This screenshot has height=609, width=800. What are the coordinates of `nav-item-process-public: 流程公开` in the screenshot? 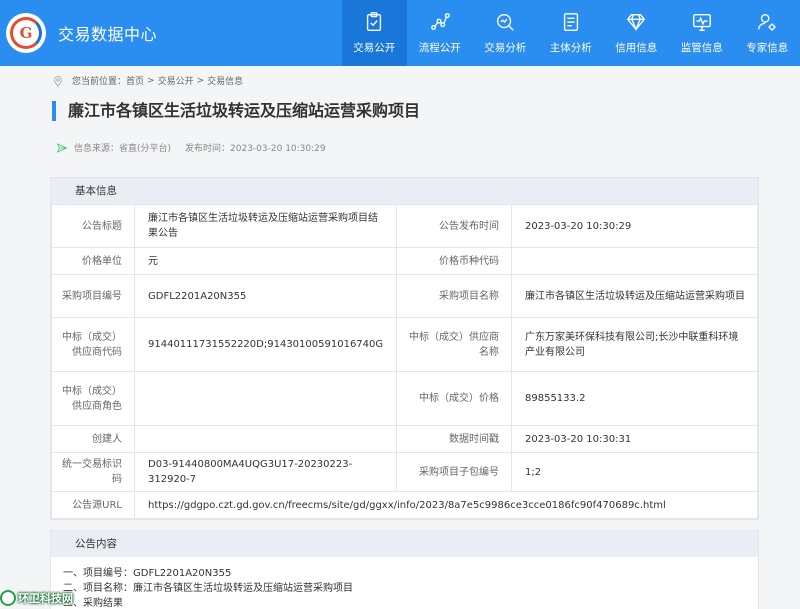 It's located at (440, 33).